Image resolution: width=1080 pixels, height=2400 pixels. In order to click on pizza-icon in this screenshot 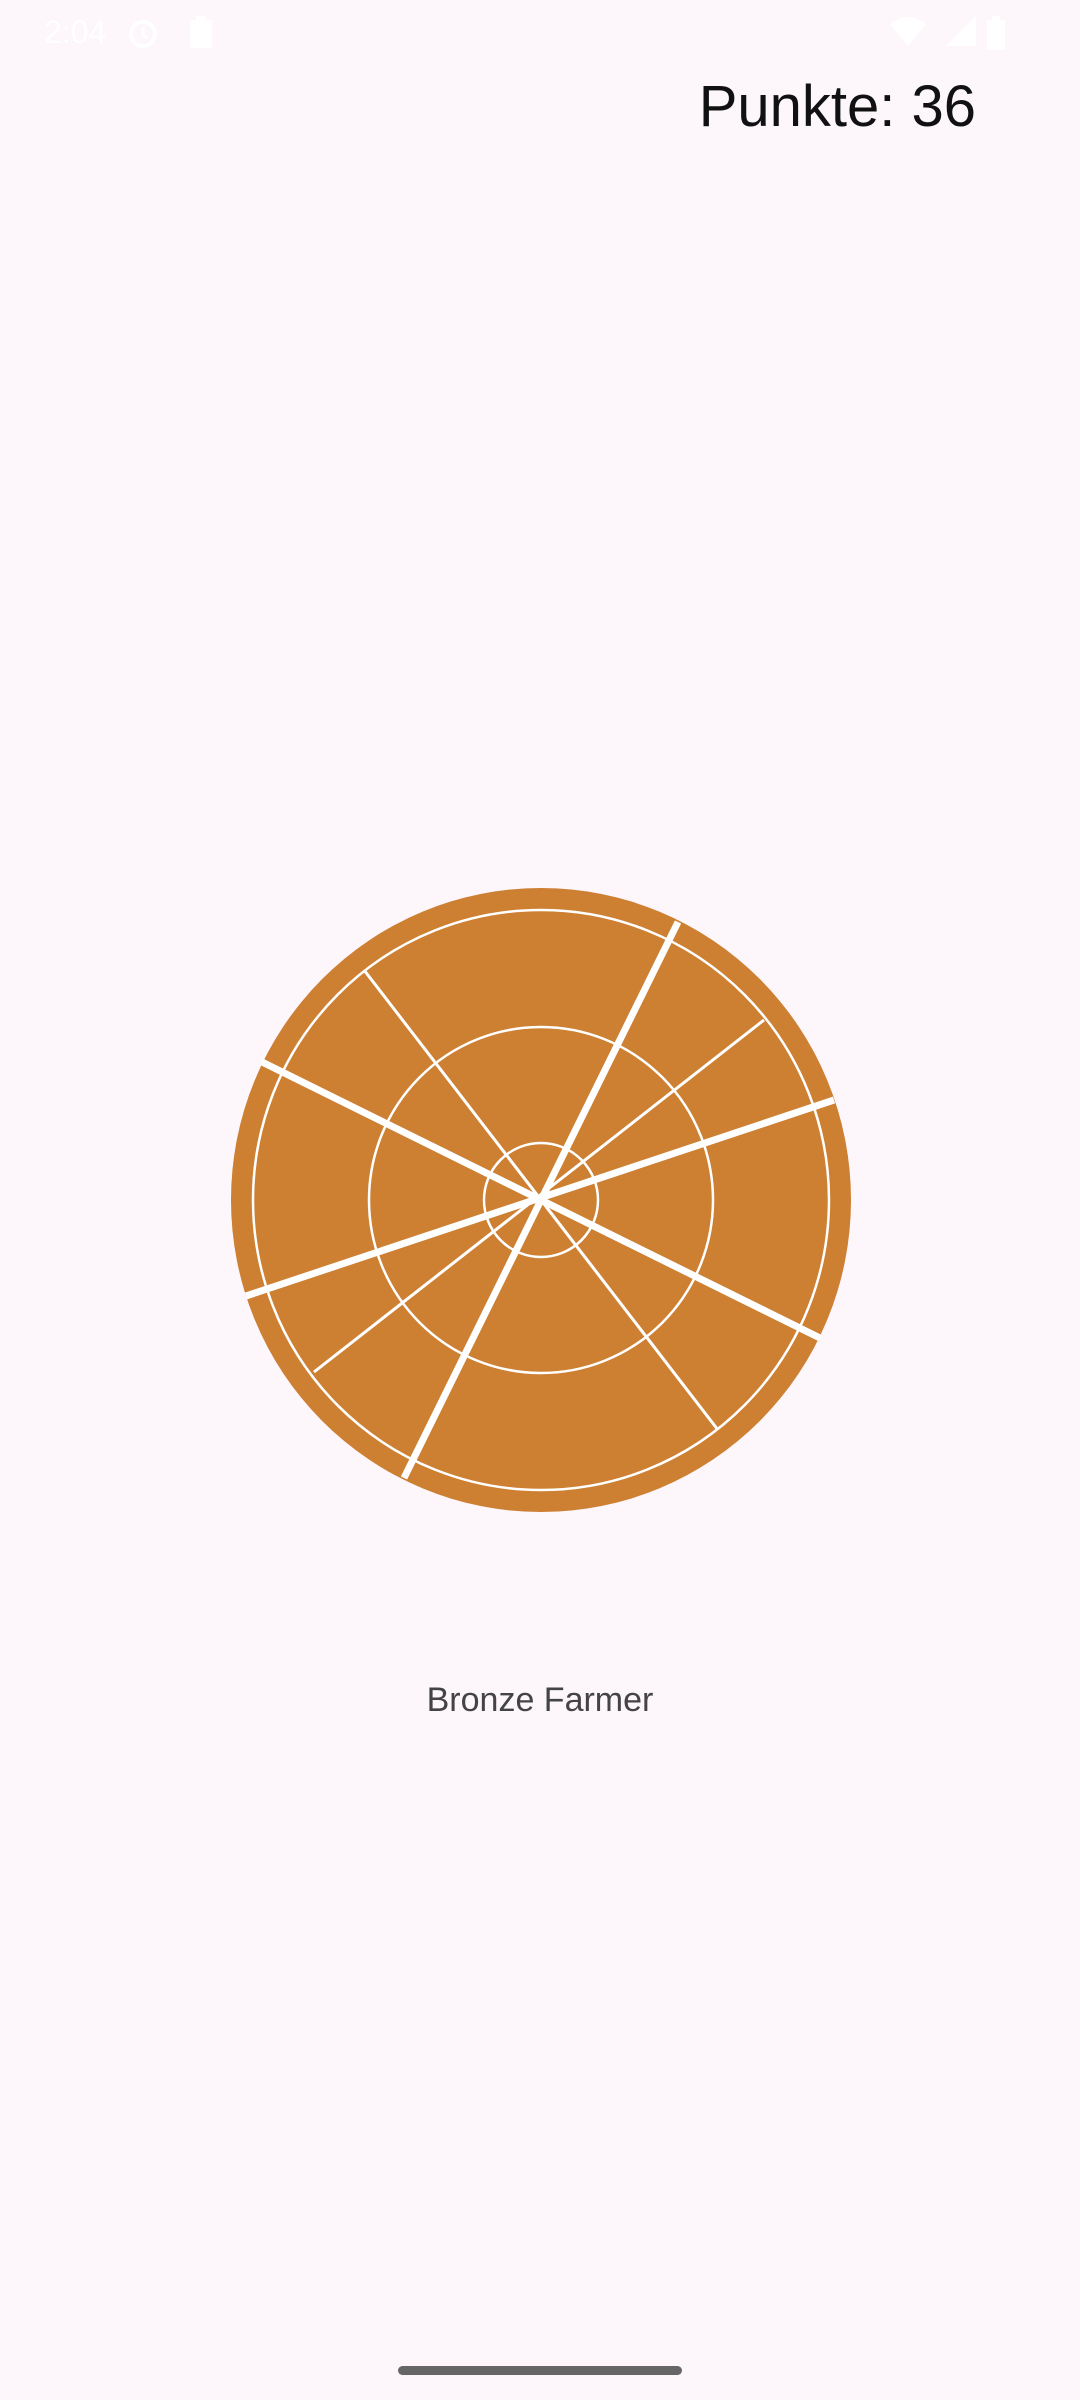, I will do `click(541, 1200)`.